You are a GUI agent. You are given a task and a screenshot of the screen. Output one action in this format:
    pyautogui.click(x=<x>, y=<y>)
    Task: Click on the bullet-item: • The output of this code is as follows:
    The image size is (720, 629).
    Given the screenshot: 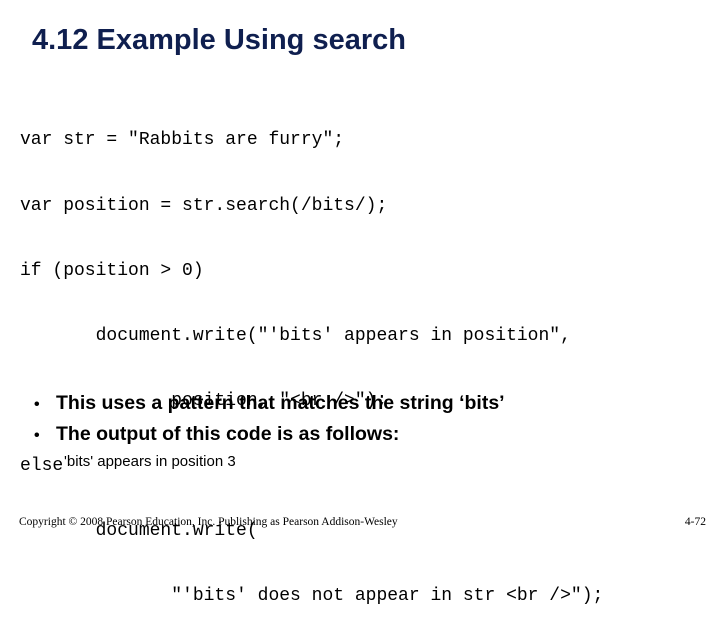 What is the action you would take?
    pyautogui.click(x=269, y=435)
    